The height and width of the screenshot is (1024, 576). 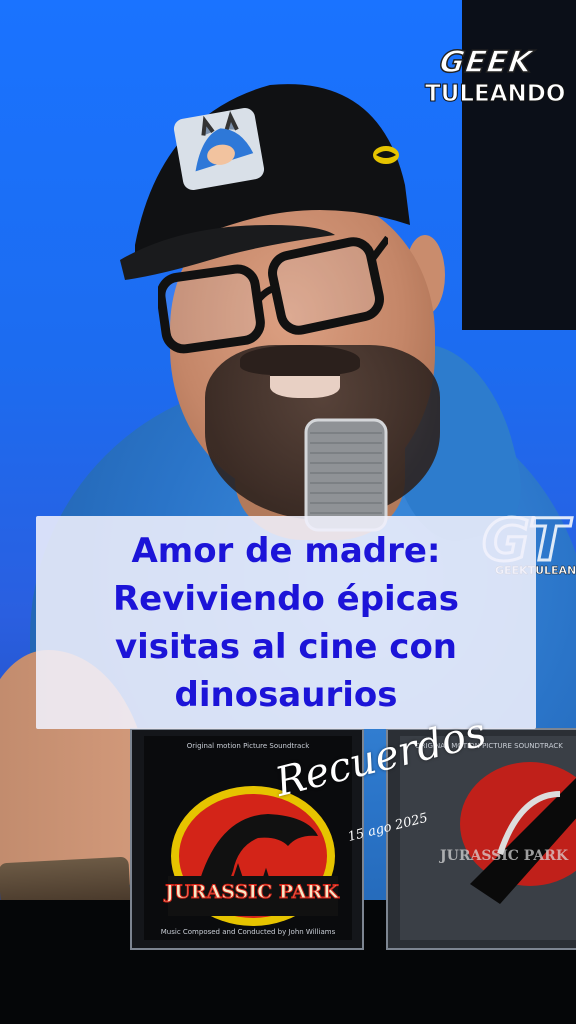 I want to click on caption-line: dinosaurios, so click(x=286, y=694).